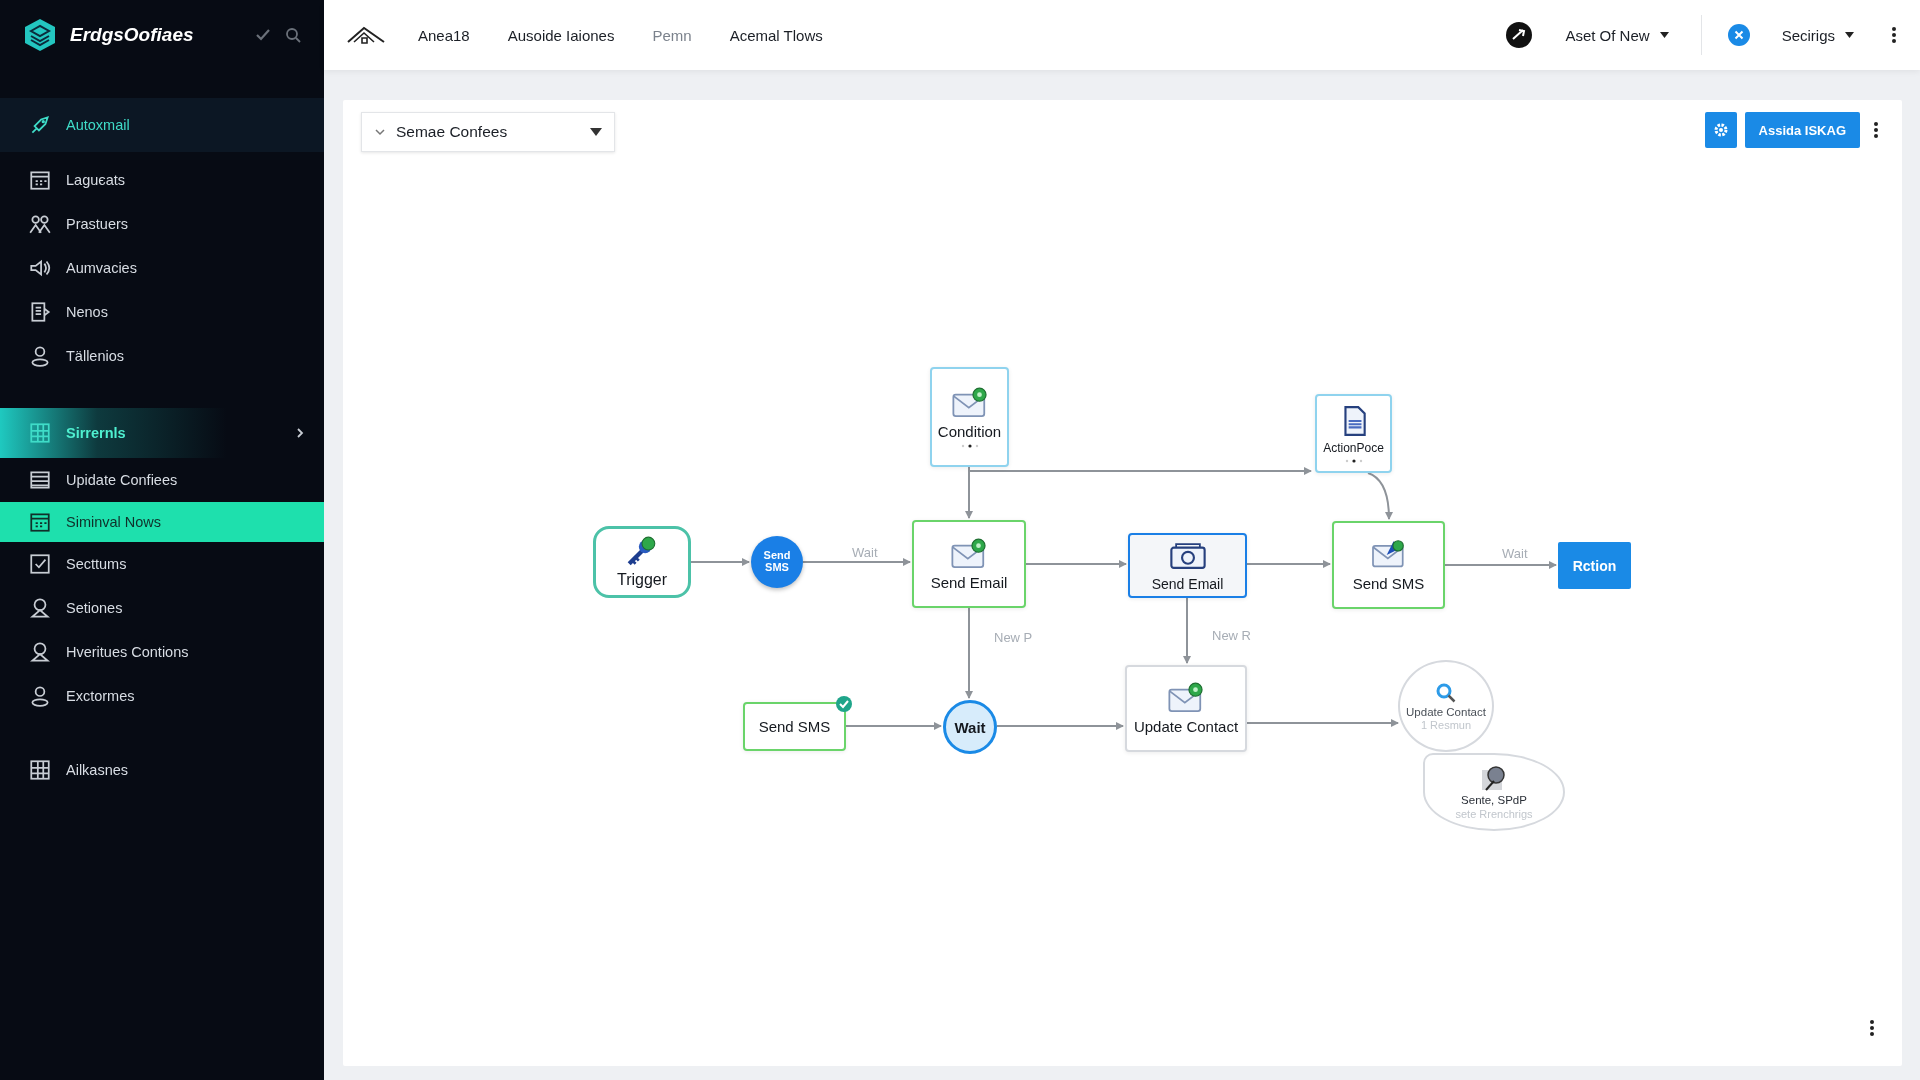  I want to click on sidebar-item: Aumvacies, so click(162, 268).